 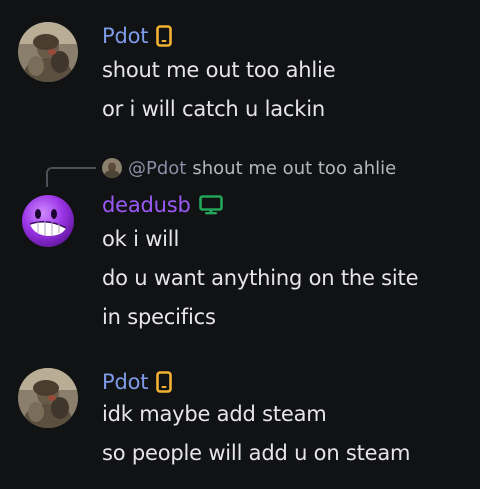 What do you see at coordinates (157, 168) in the screenshot?
I see `reply-mention: @Pdot` at bounding box center [157, 168].